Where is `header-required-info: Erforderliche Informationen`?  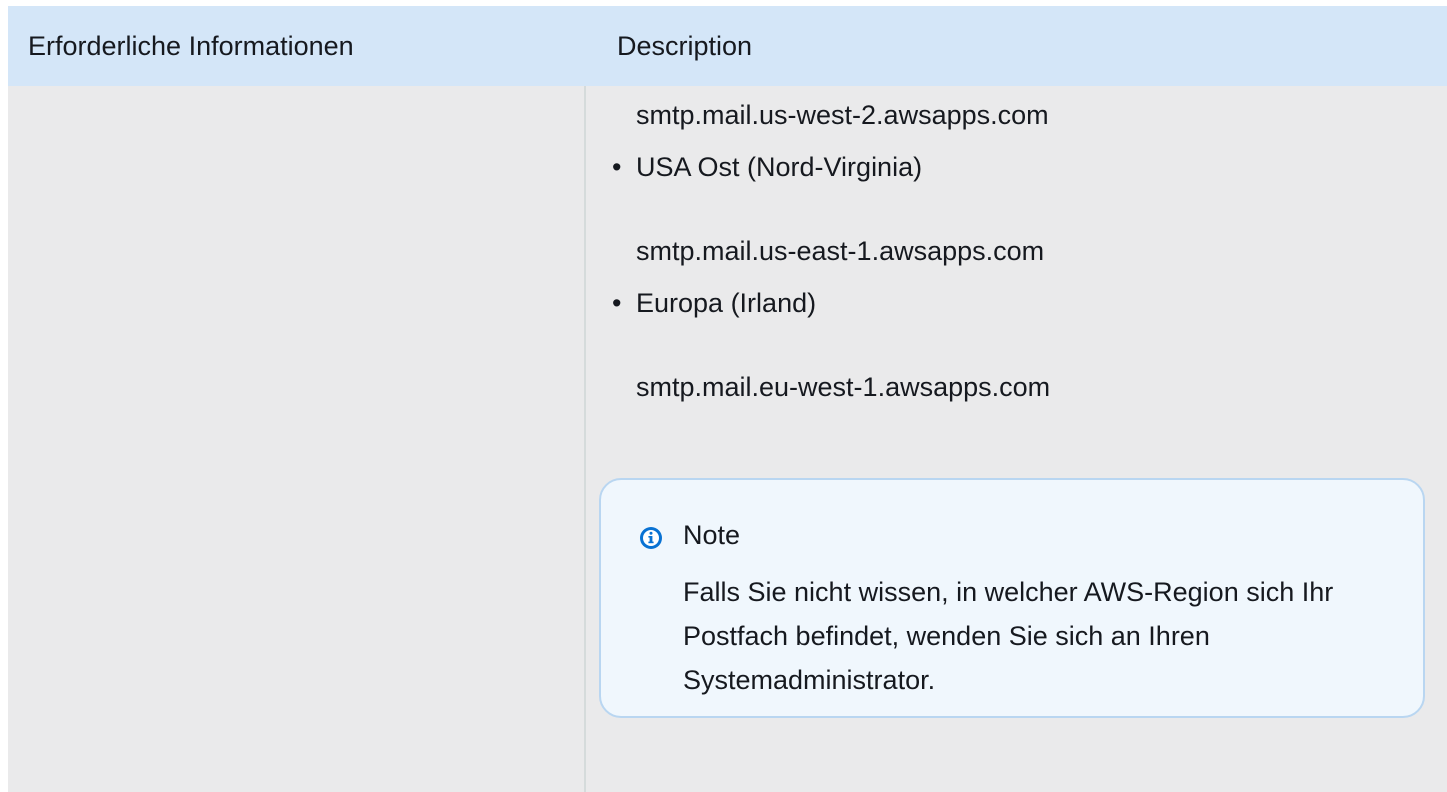
header-required-info: Erforderliche Informationen is located at coordinates (191, 46).